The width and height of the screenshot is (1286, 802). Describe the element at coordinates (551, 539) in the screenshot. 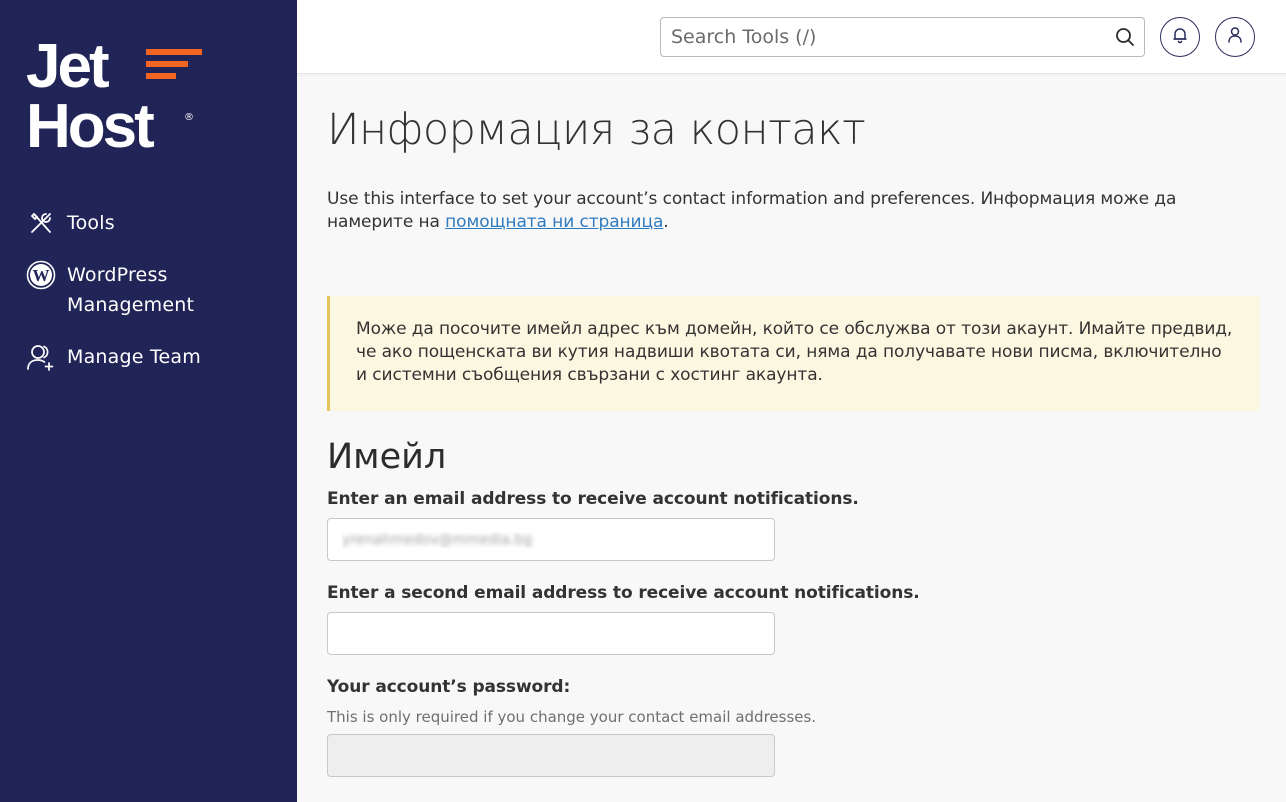

I see `email1-field` at that location.